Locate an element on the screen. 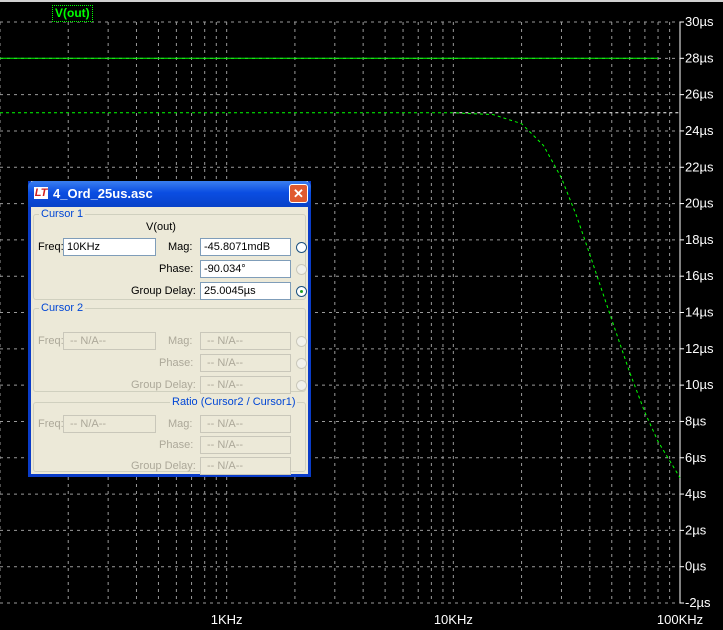  y-tick-label: 22µs is located at coordinates (699, 166).